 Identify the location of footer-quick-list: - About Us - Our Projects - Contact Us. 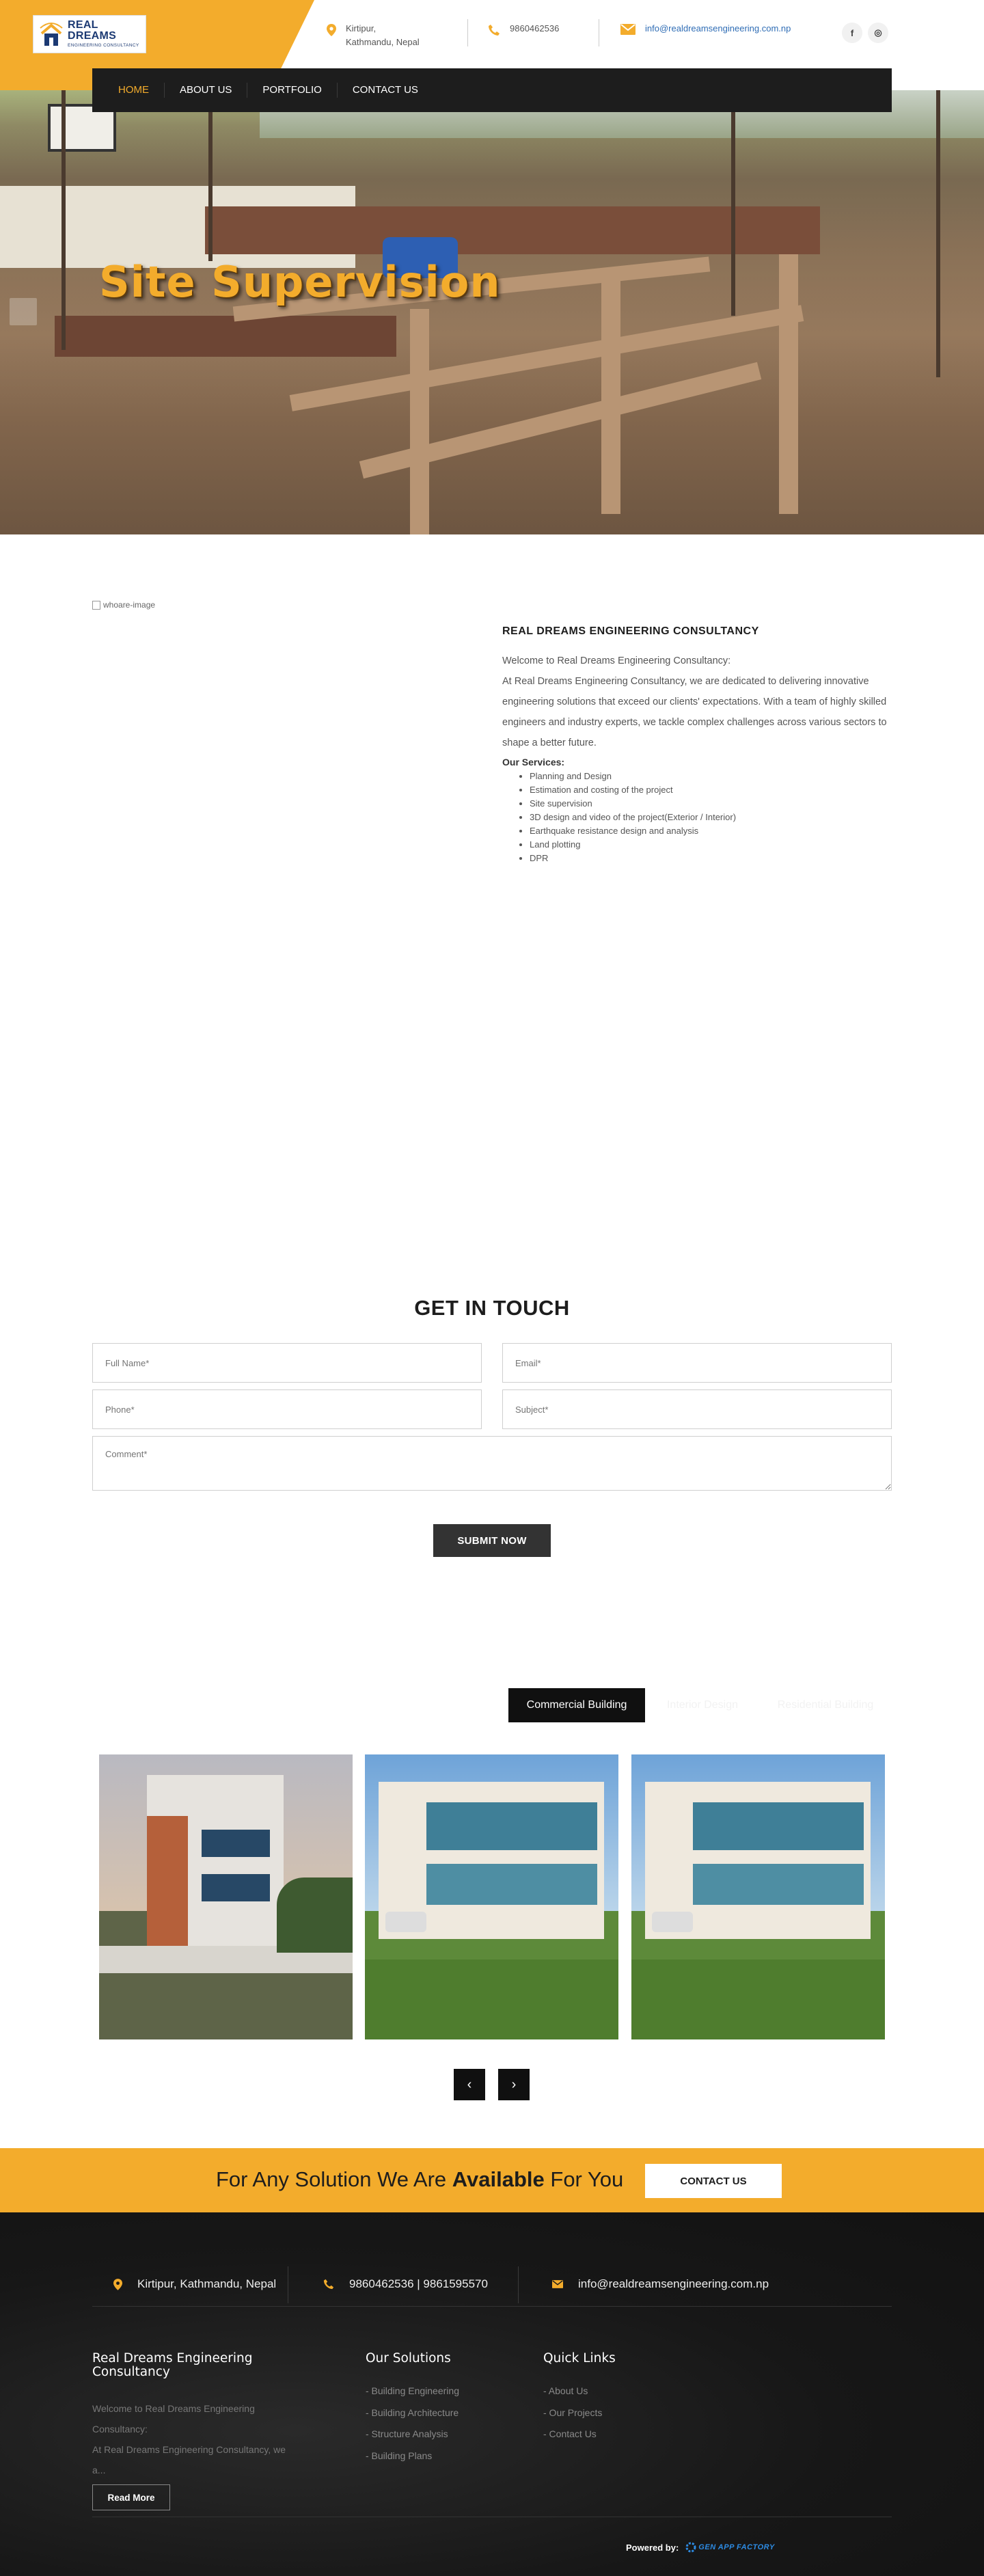
(572, 2413).